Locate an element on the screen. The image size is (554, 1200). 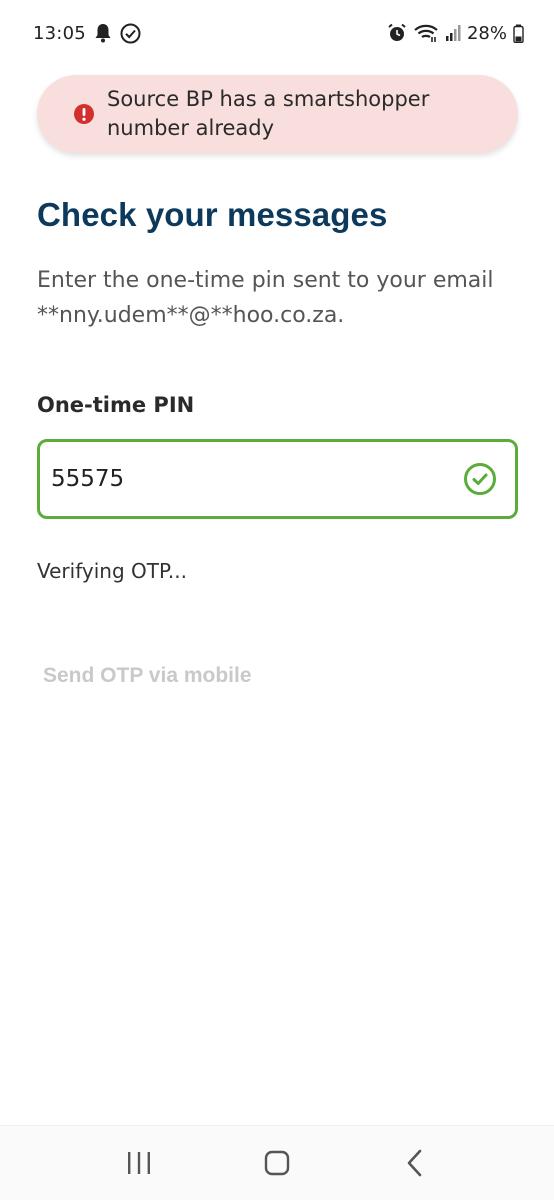
error-icon is located at coordinates (84, 114).